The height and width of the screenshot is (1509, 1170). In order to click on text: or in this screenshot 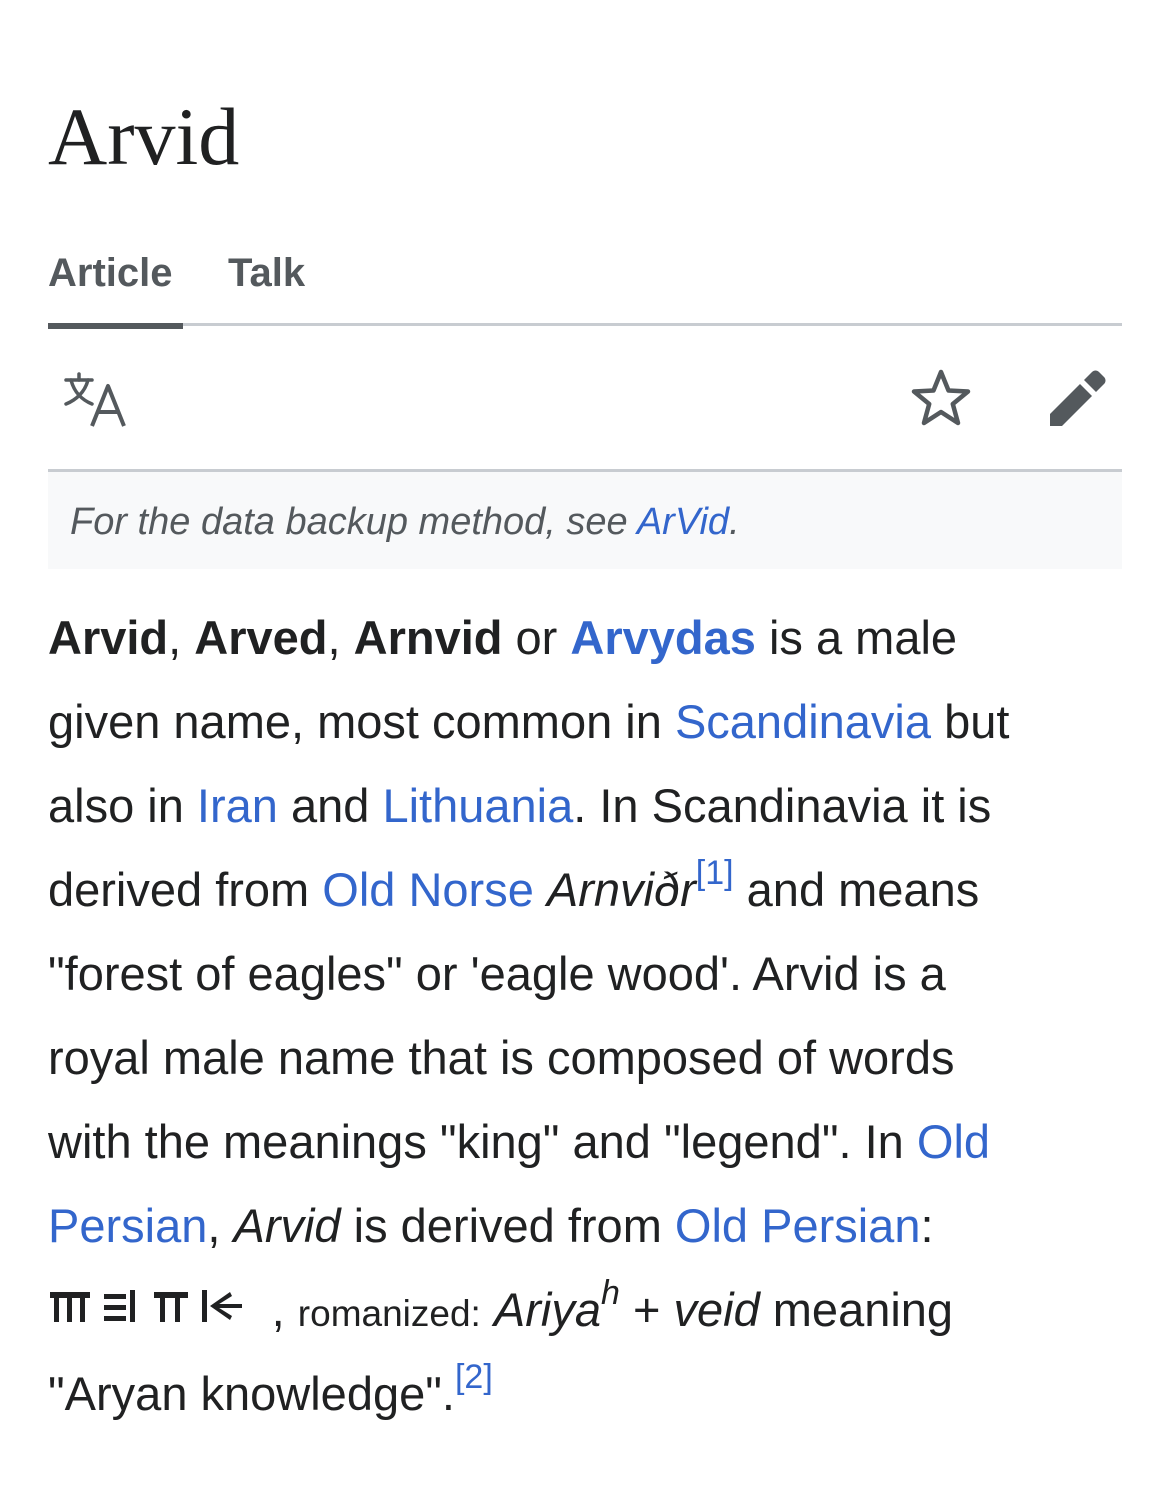, I will do `click(536, 637)`.